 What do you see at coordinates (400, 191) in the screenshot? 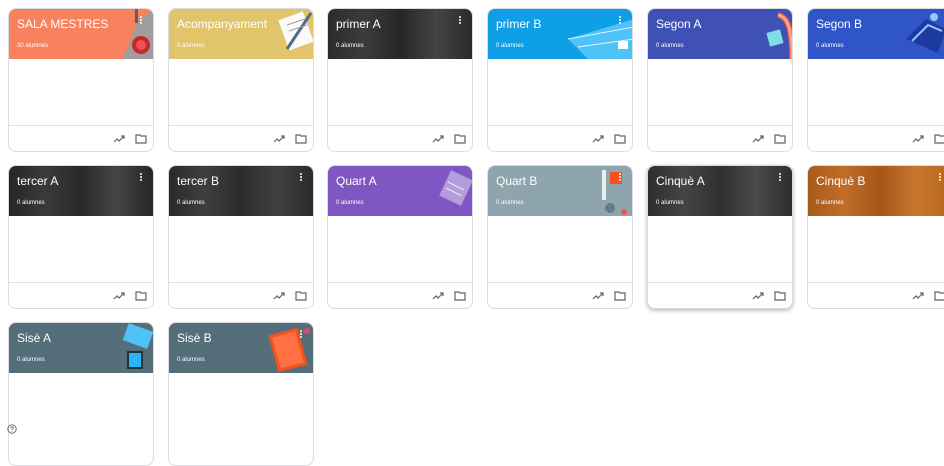
I see `class-card-header: Quart A 0 alumnes` at bounding box center [400, 191].